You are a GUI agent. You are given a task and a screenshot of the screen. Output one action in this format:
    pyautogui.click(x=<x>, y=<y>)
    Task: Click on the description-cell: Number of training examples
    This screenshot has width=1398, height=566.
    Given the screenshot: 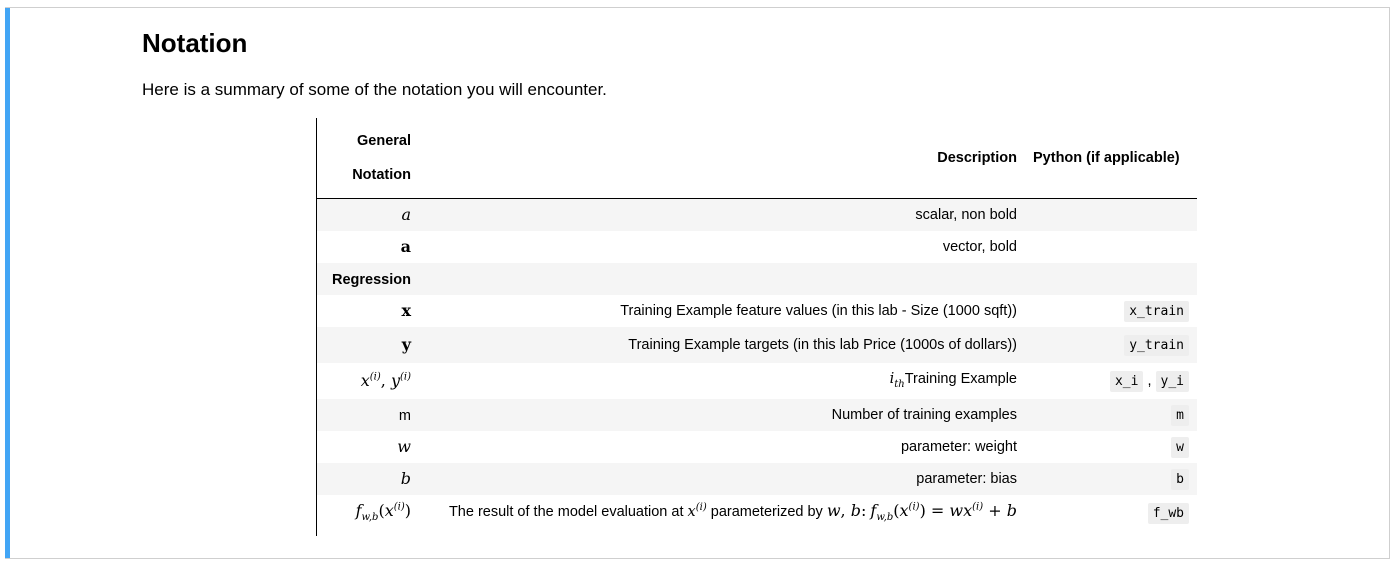 What is the action you would take?
    pyautogui.click(x=924, y=414)
    